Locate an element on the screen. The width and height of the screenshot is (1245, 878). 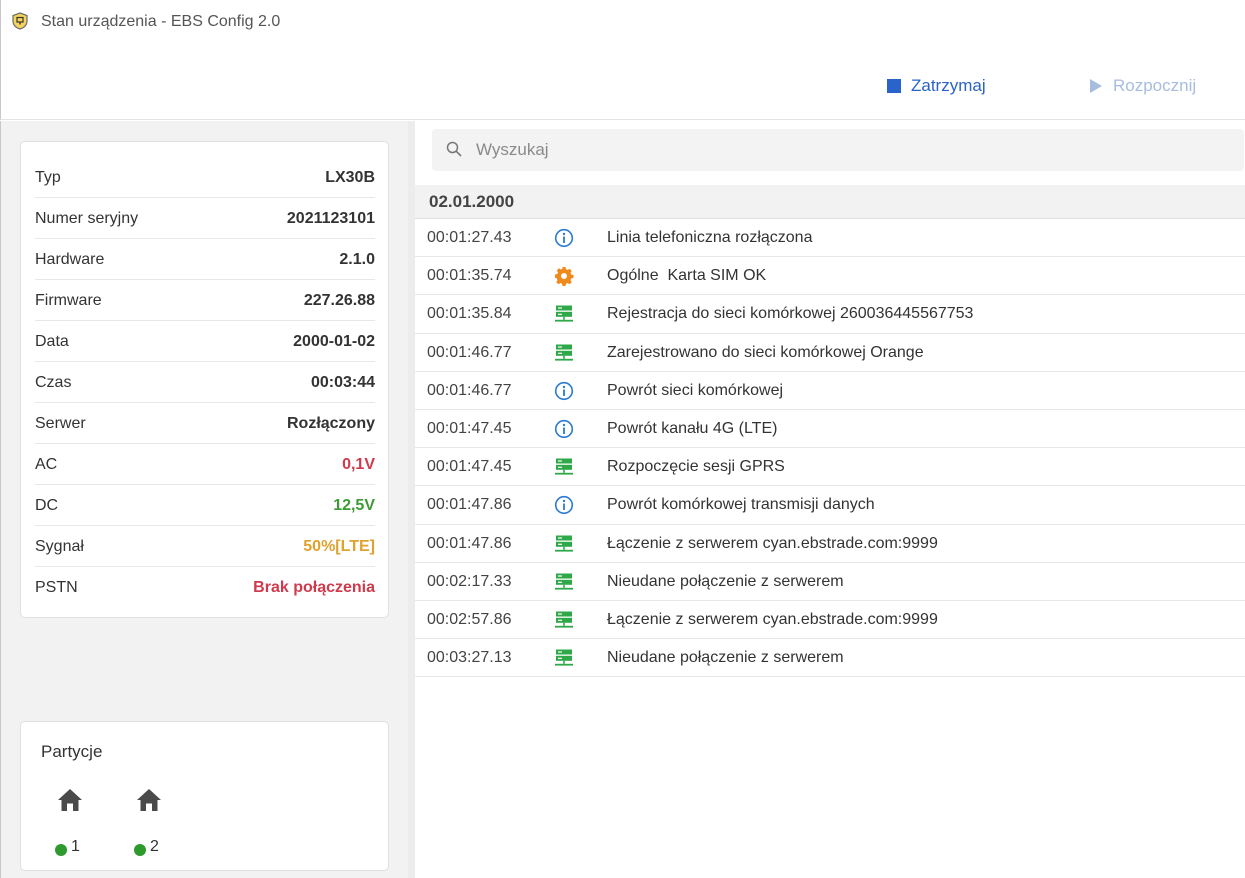
partitions-title: Partycje is located at coordinates (72, 751).